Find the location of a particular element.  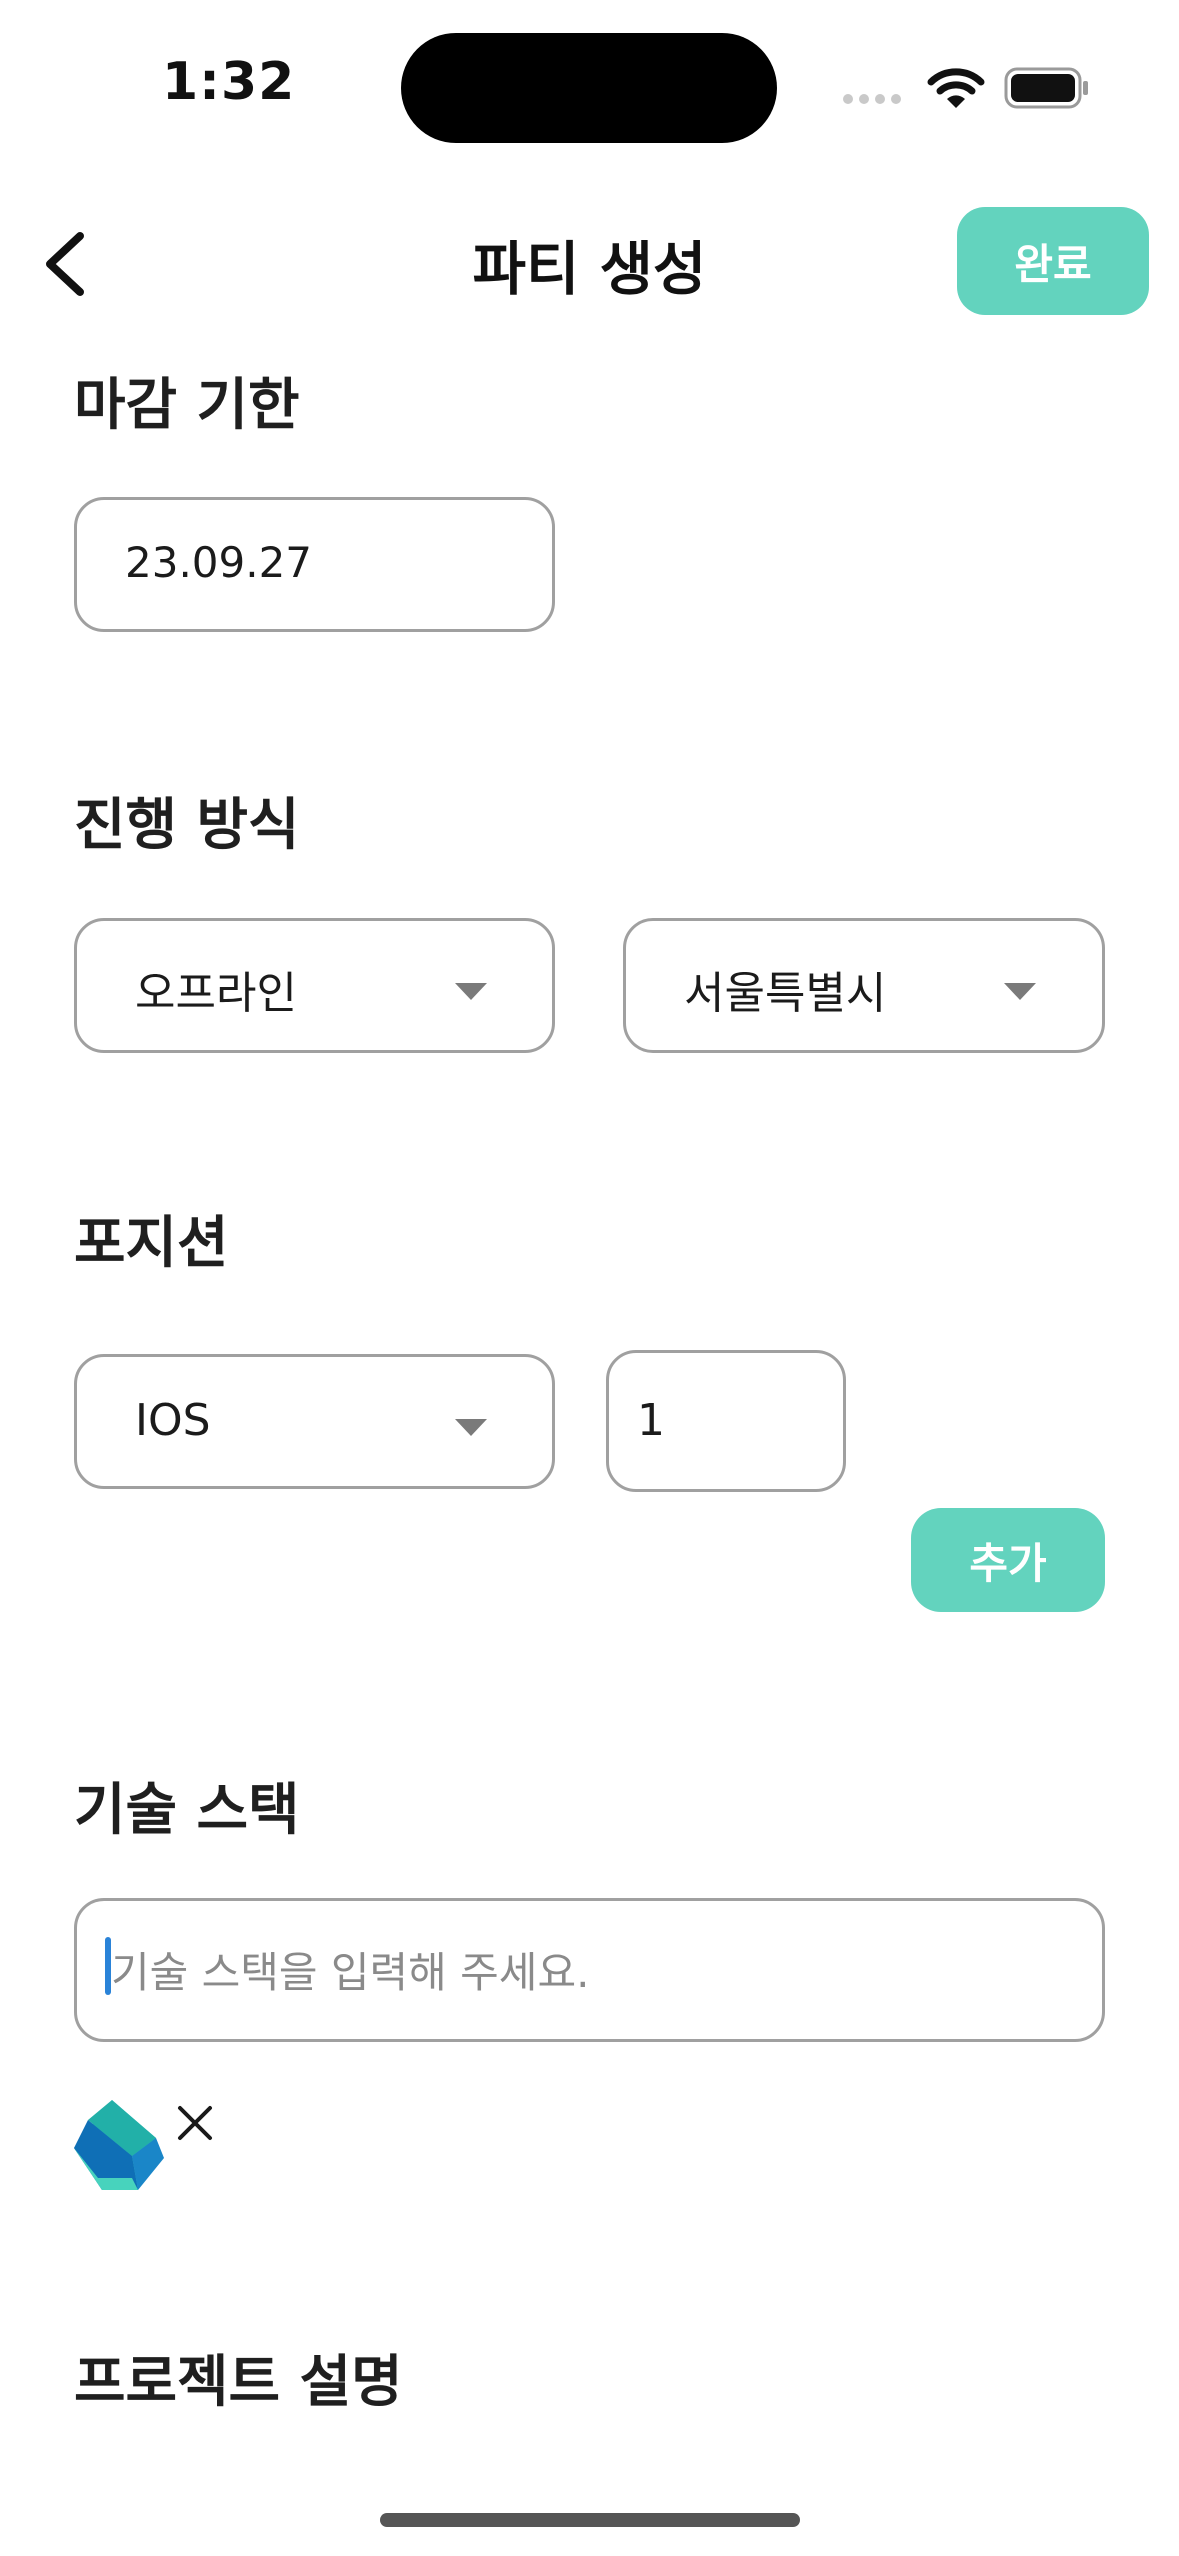

tech-stack-input: 기술 스택을 입력해 주세요. is located at coordinates (589, 1970).